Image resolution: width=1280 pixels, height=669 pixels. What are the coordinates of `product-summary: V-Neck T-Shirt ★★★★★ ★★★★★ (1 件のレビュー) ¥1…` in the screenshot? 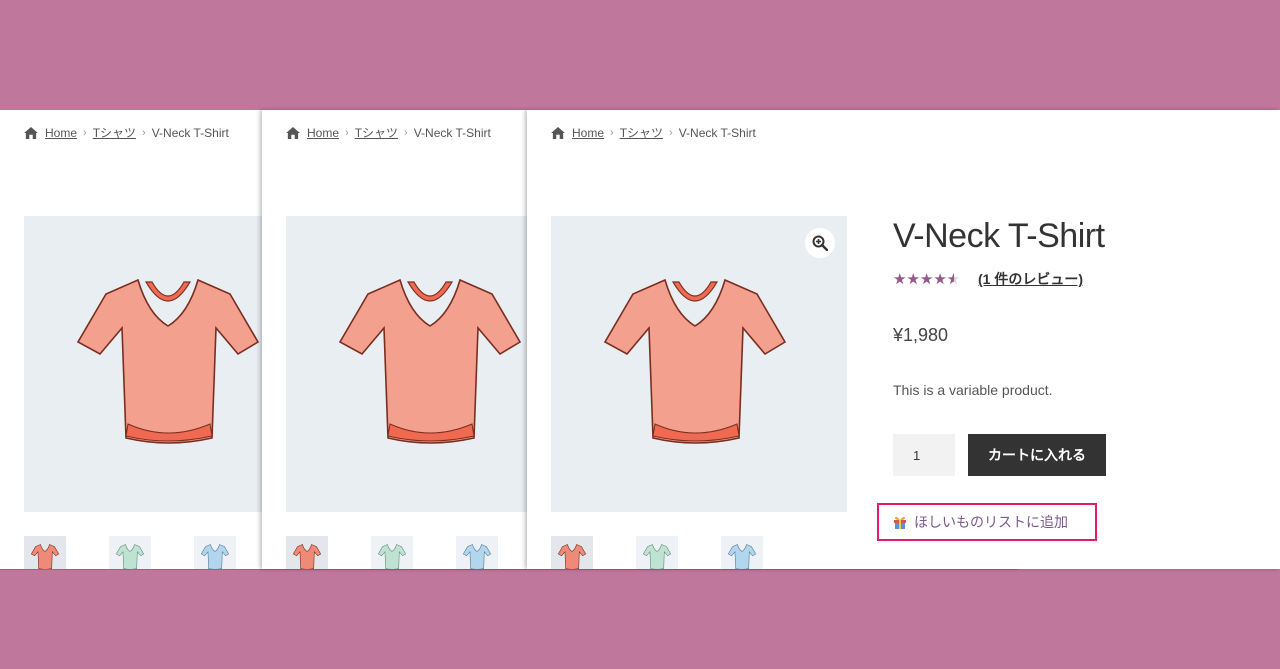 It's located at (1073, 347).